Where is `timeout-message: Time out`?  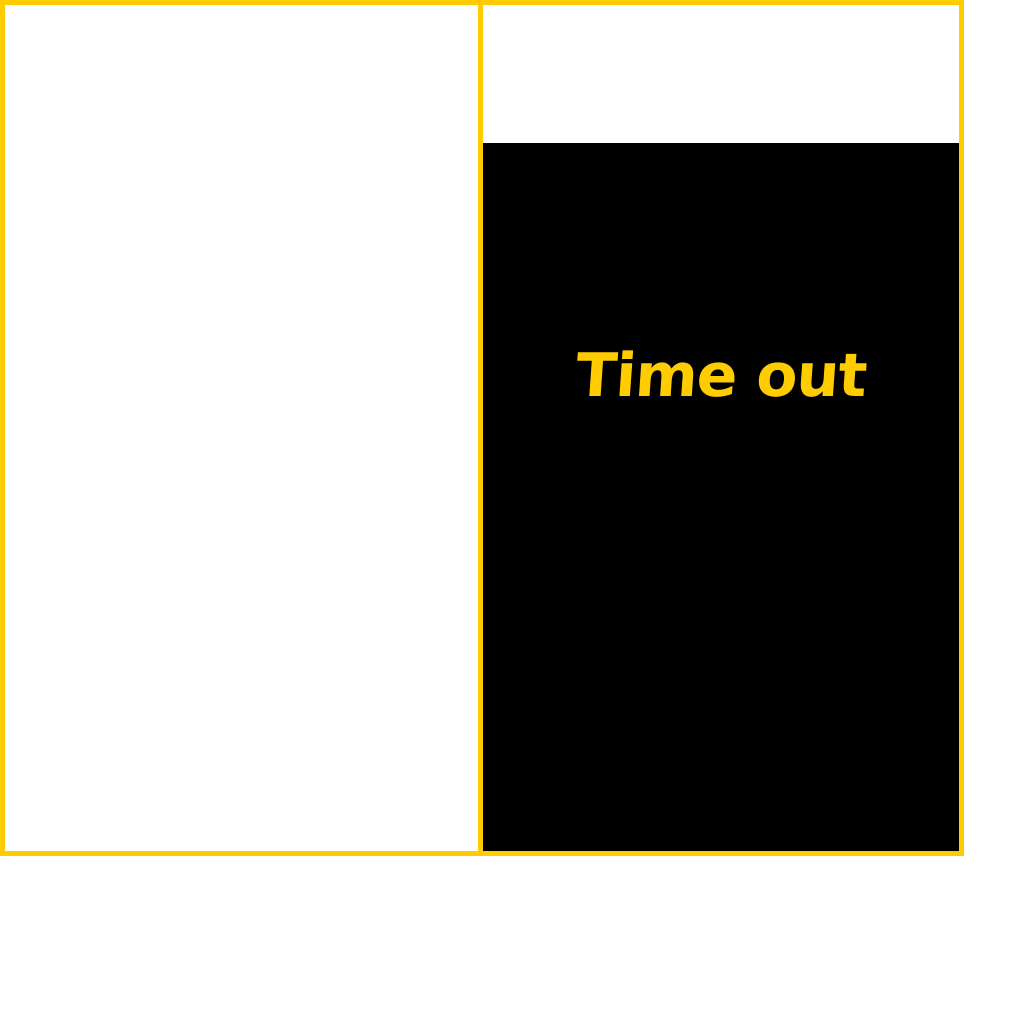 timeout-message: Time out is located at coordinates (721, 376).